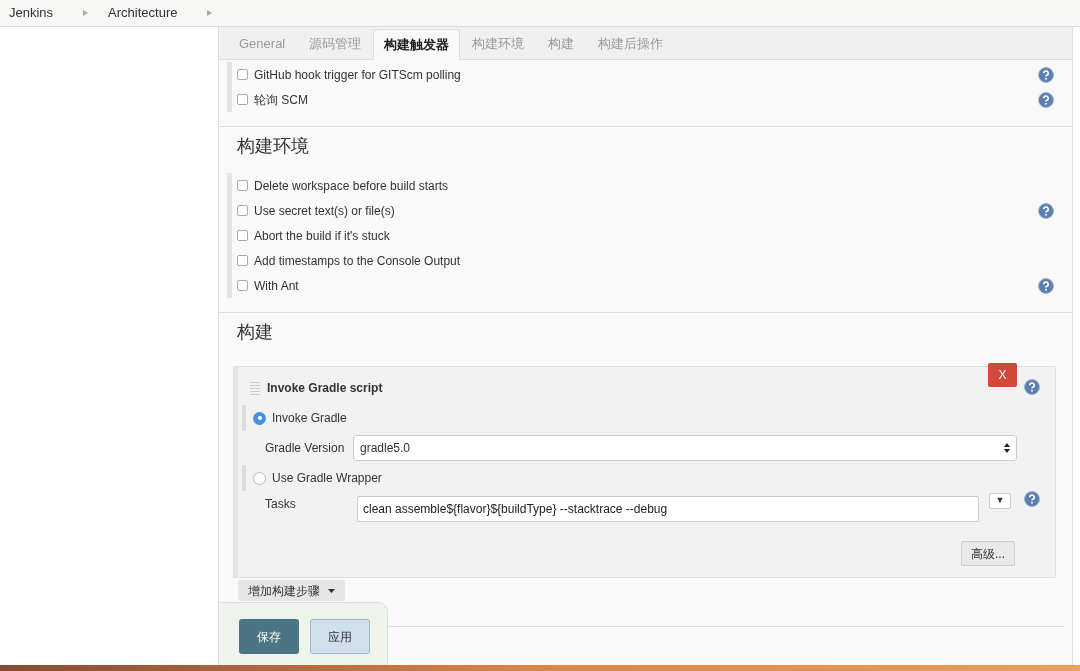  I want to click on option-label: With Ant, so click(276, 286).